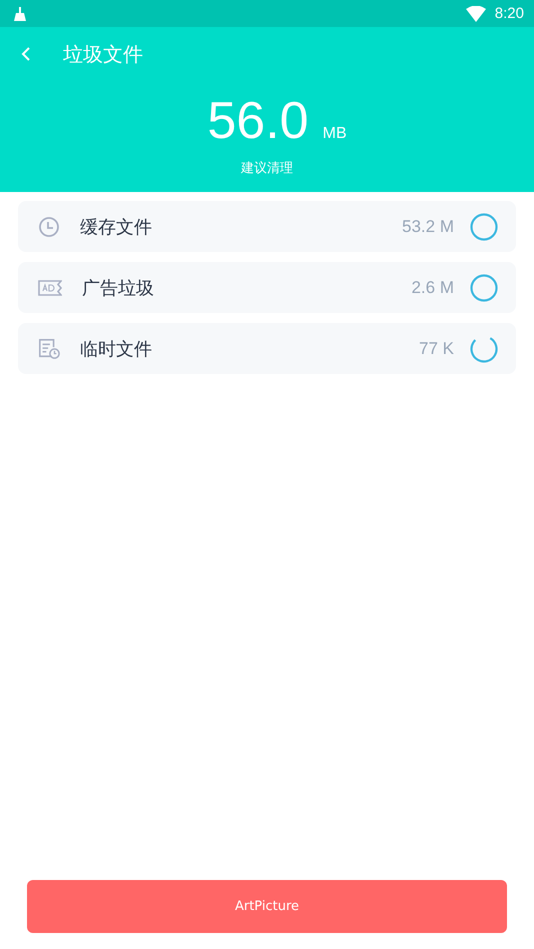 This screenshot has height=949, width=534. Describe the element at coordinates (116, 349) in the screenshot. I see `item-label: 临时文件` at that location.